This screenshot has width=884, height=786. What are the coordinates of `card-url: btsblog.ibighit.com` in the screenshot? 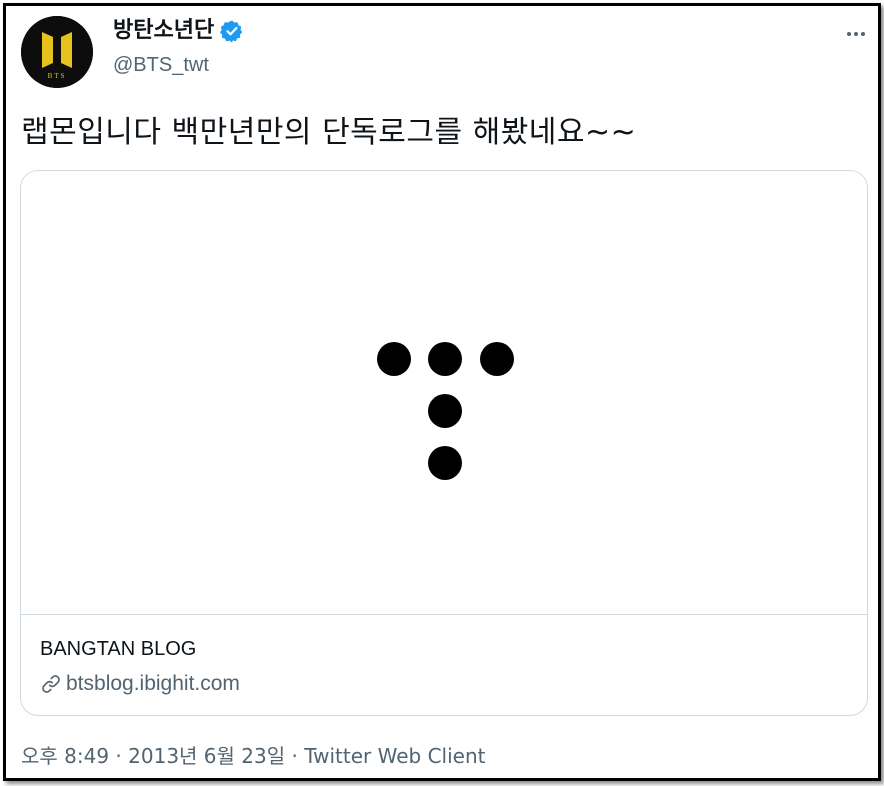 It's located at (140, 684).